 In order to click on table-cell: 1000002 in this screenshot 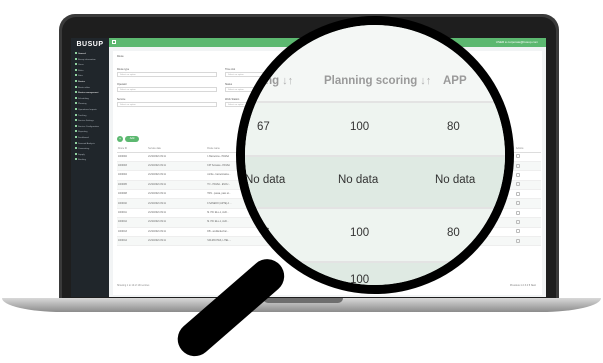, I will do `click(132, 157)`.